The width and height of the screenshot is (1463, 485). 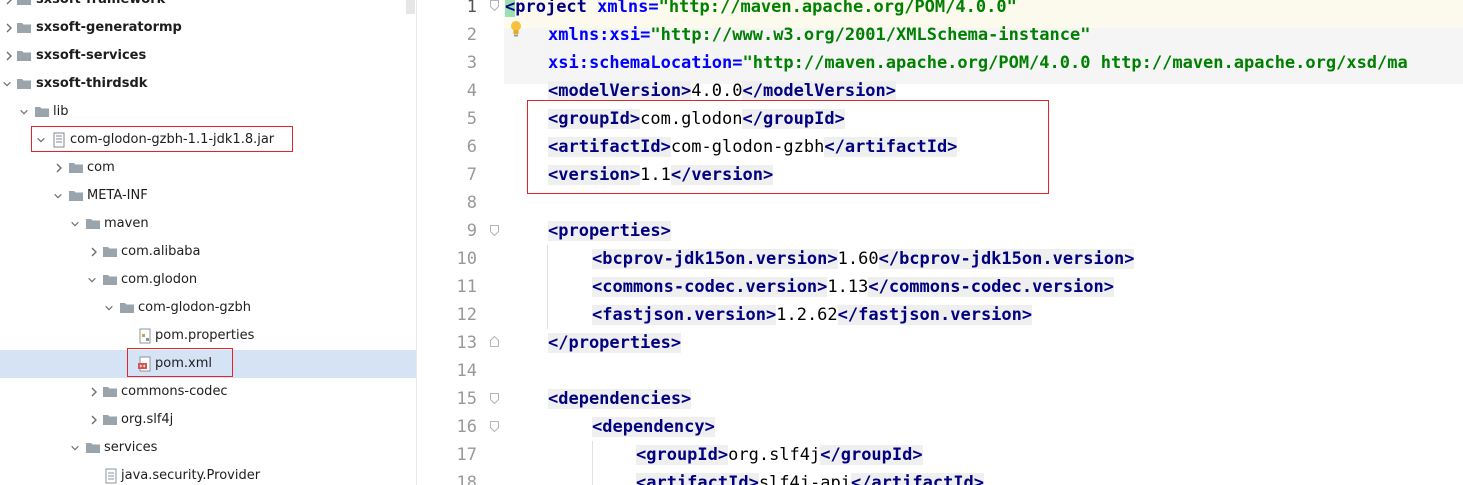 What do you see at coordinates (684, 315) in the screenshot?
I see `xml-open-tag: <fastjson.version>` at bounding box center [684, 315].